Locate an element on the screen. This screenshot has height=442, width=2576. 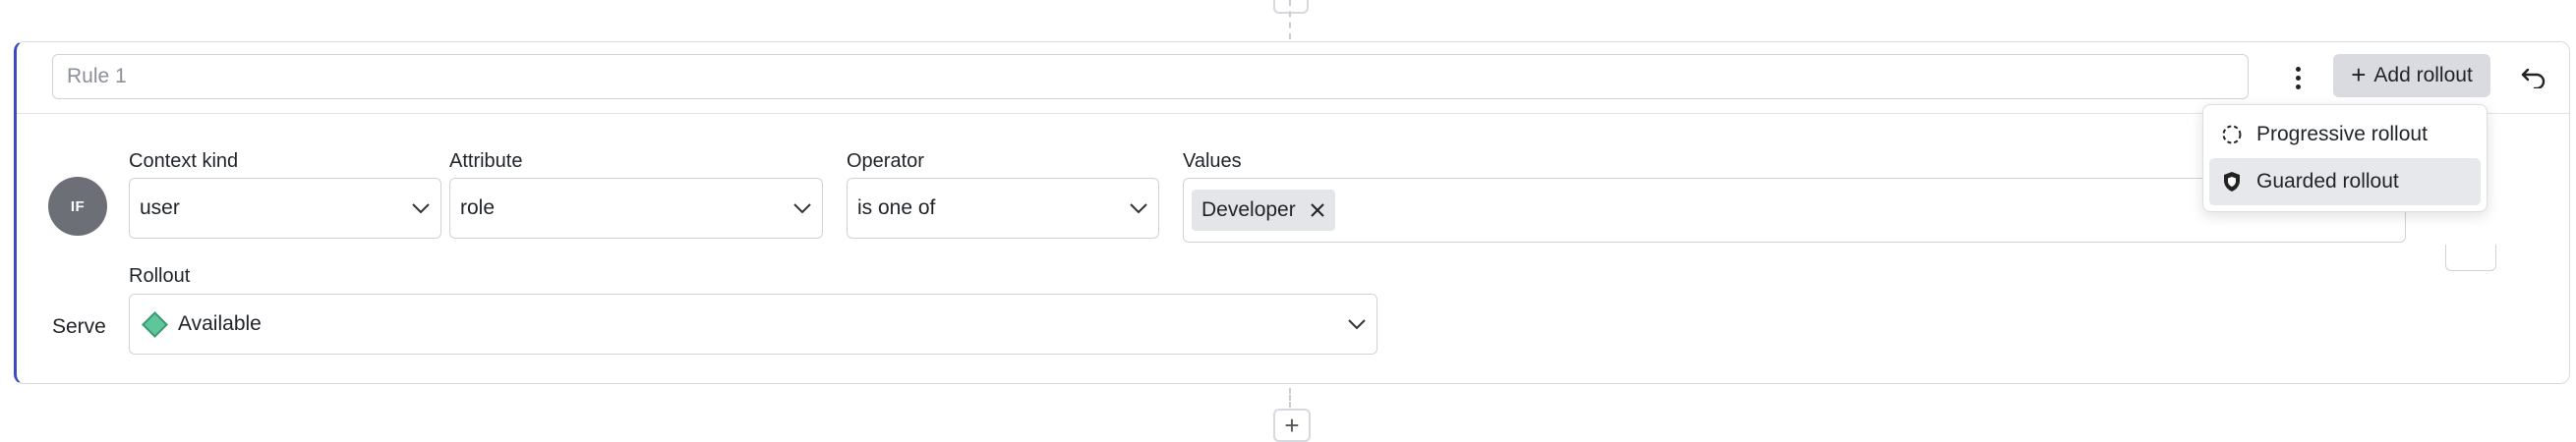
rollout-select: Available is located at coordinates (753, 324).